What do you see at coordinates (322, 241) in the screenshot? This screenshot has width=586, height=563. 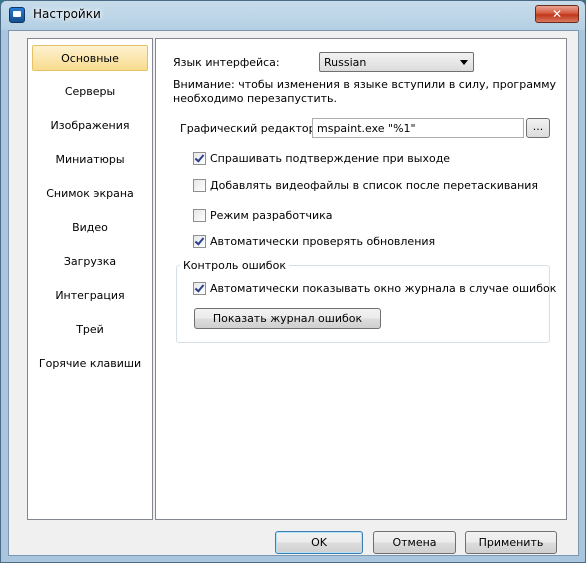 I see `auto-update-label: Автоматически проверять обновления` at bounding box center [322, 241].